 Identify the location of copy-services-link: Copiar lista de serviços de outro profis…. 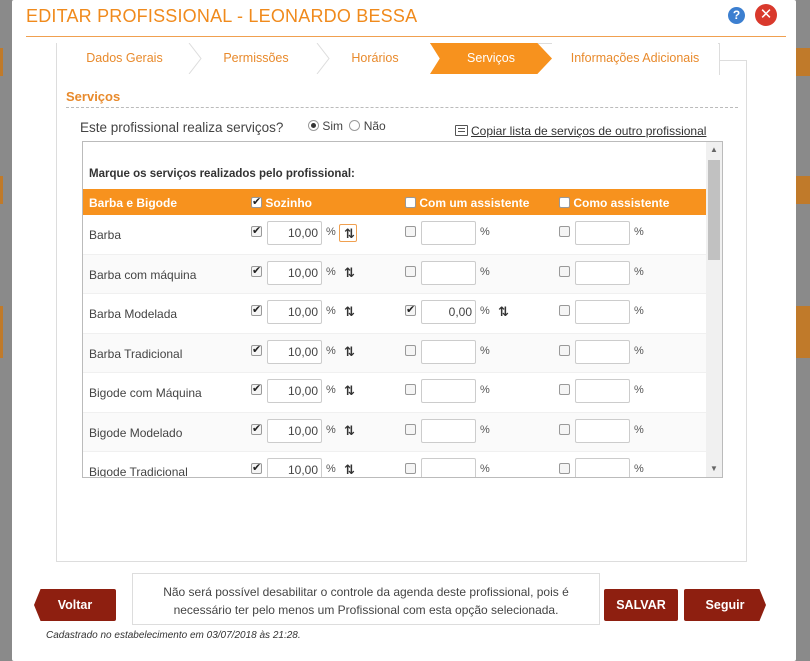
(580, 131).